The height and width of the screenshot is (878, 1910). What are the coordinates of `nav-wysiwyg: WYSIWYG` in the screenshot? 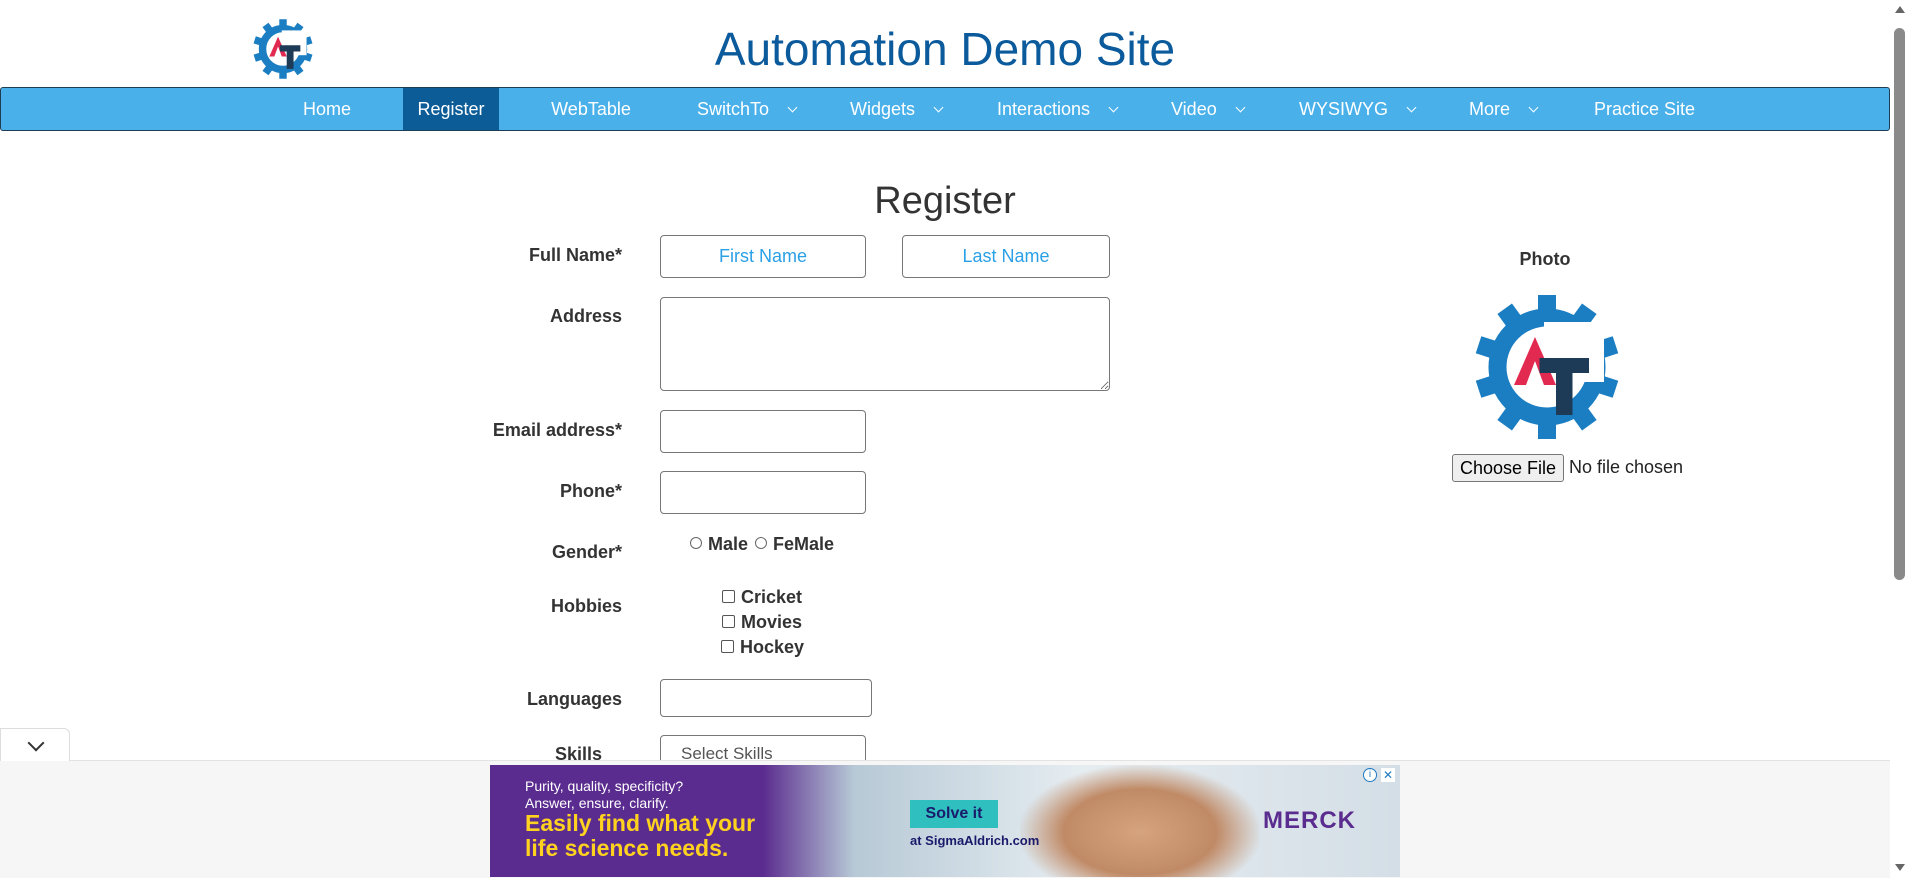 It's located at (1358, 109).